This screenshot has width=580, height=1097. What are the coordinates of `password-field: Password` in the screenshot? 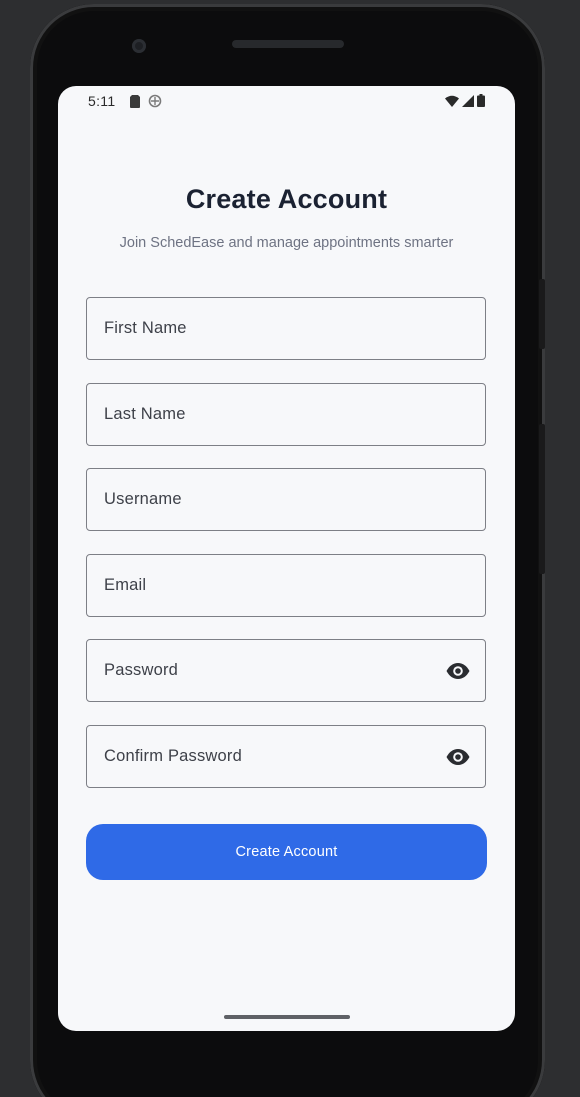 It's located at (286, 670).